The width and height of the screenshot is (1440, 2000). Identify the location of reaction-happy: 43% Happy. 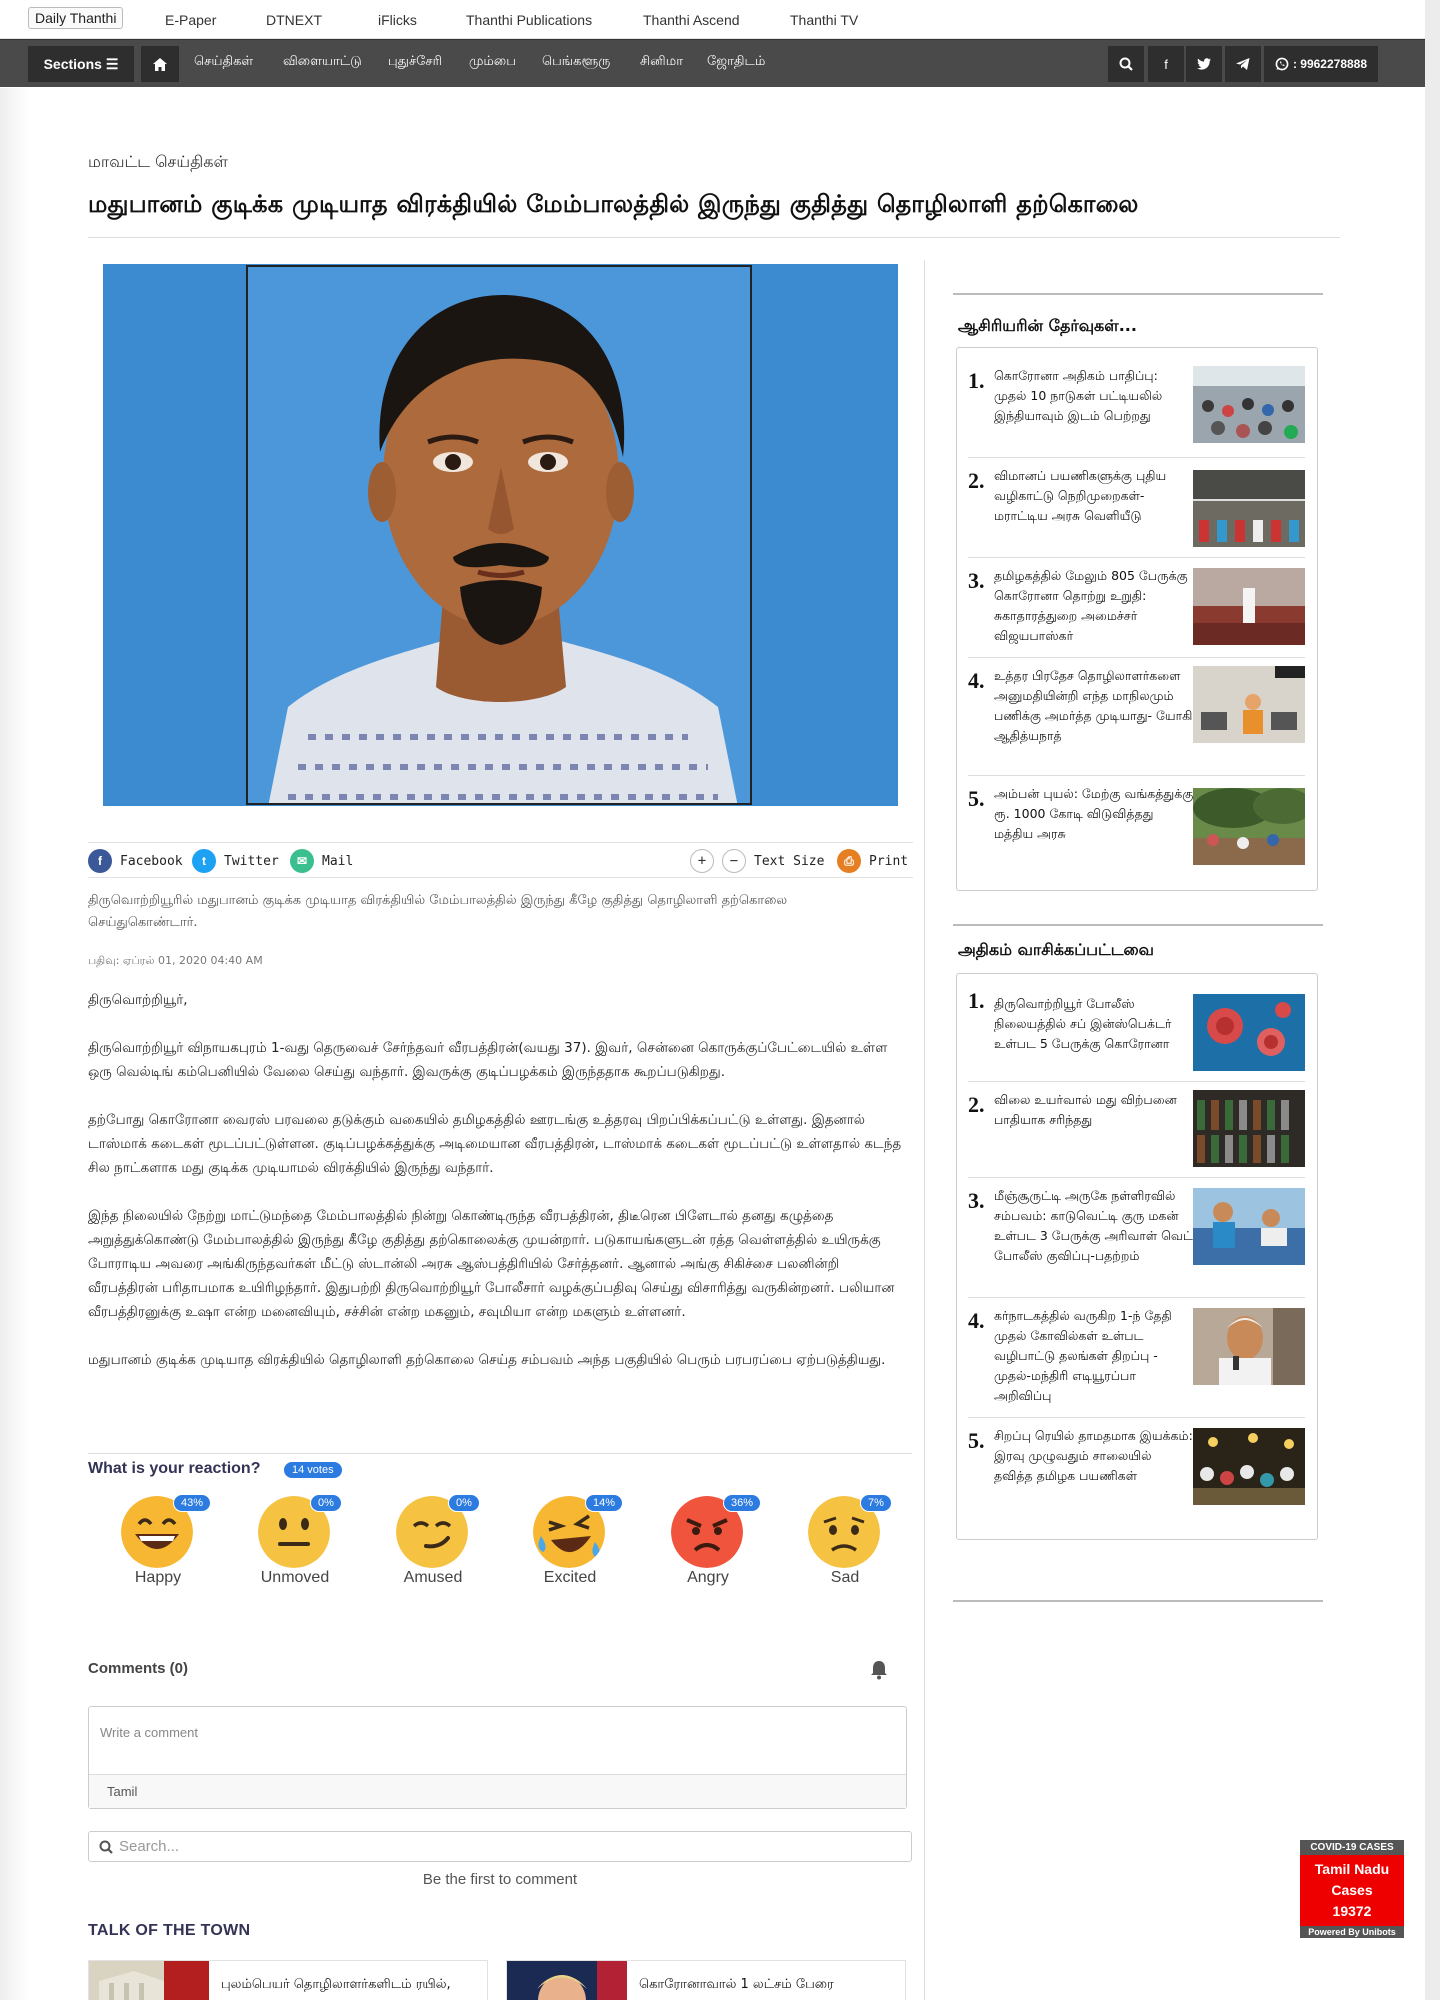
(158, 1545).